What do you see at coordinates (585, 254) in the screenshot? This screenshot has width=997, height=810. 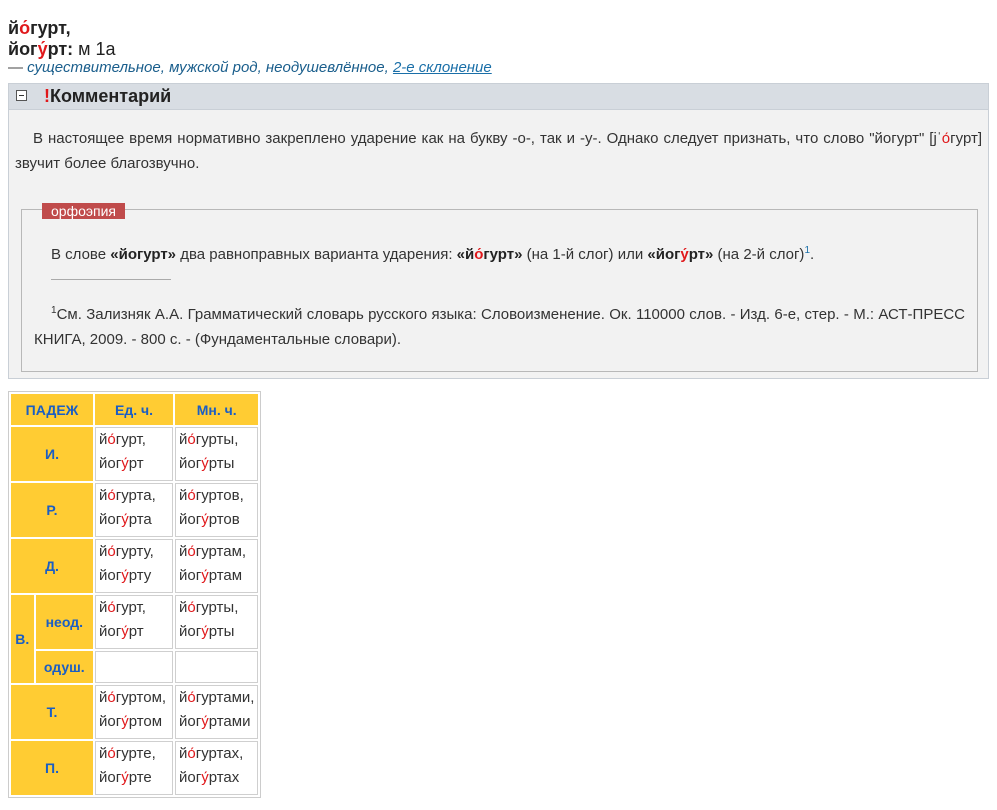 I see `ortho-mid2: (на 1-й слог) или` at bounding box center [585, 254].